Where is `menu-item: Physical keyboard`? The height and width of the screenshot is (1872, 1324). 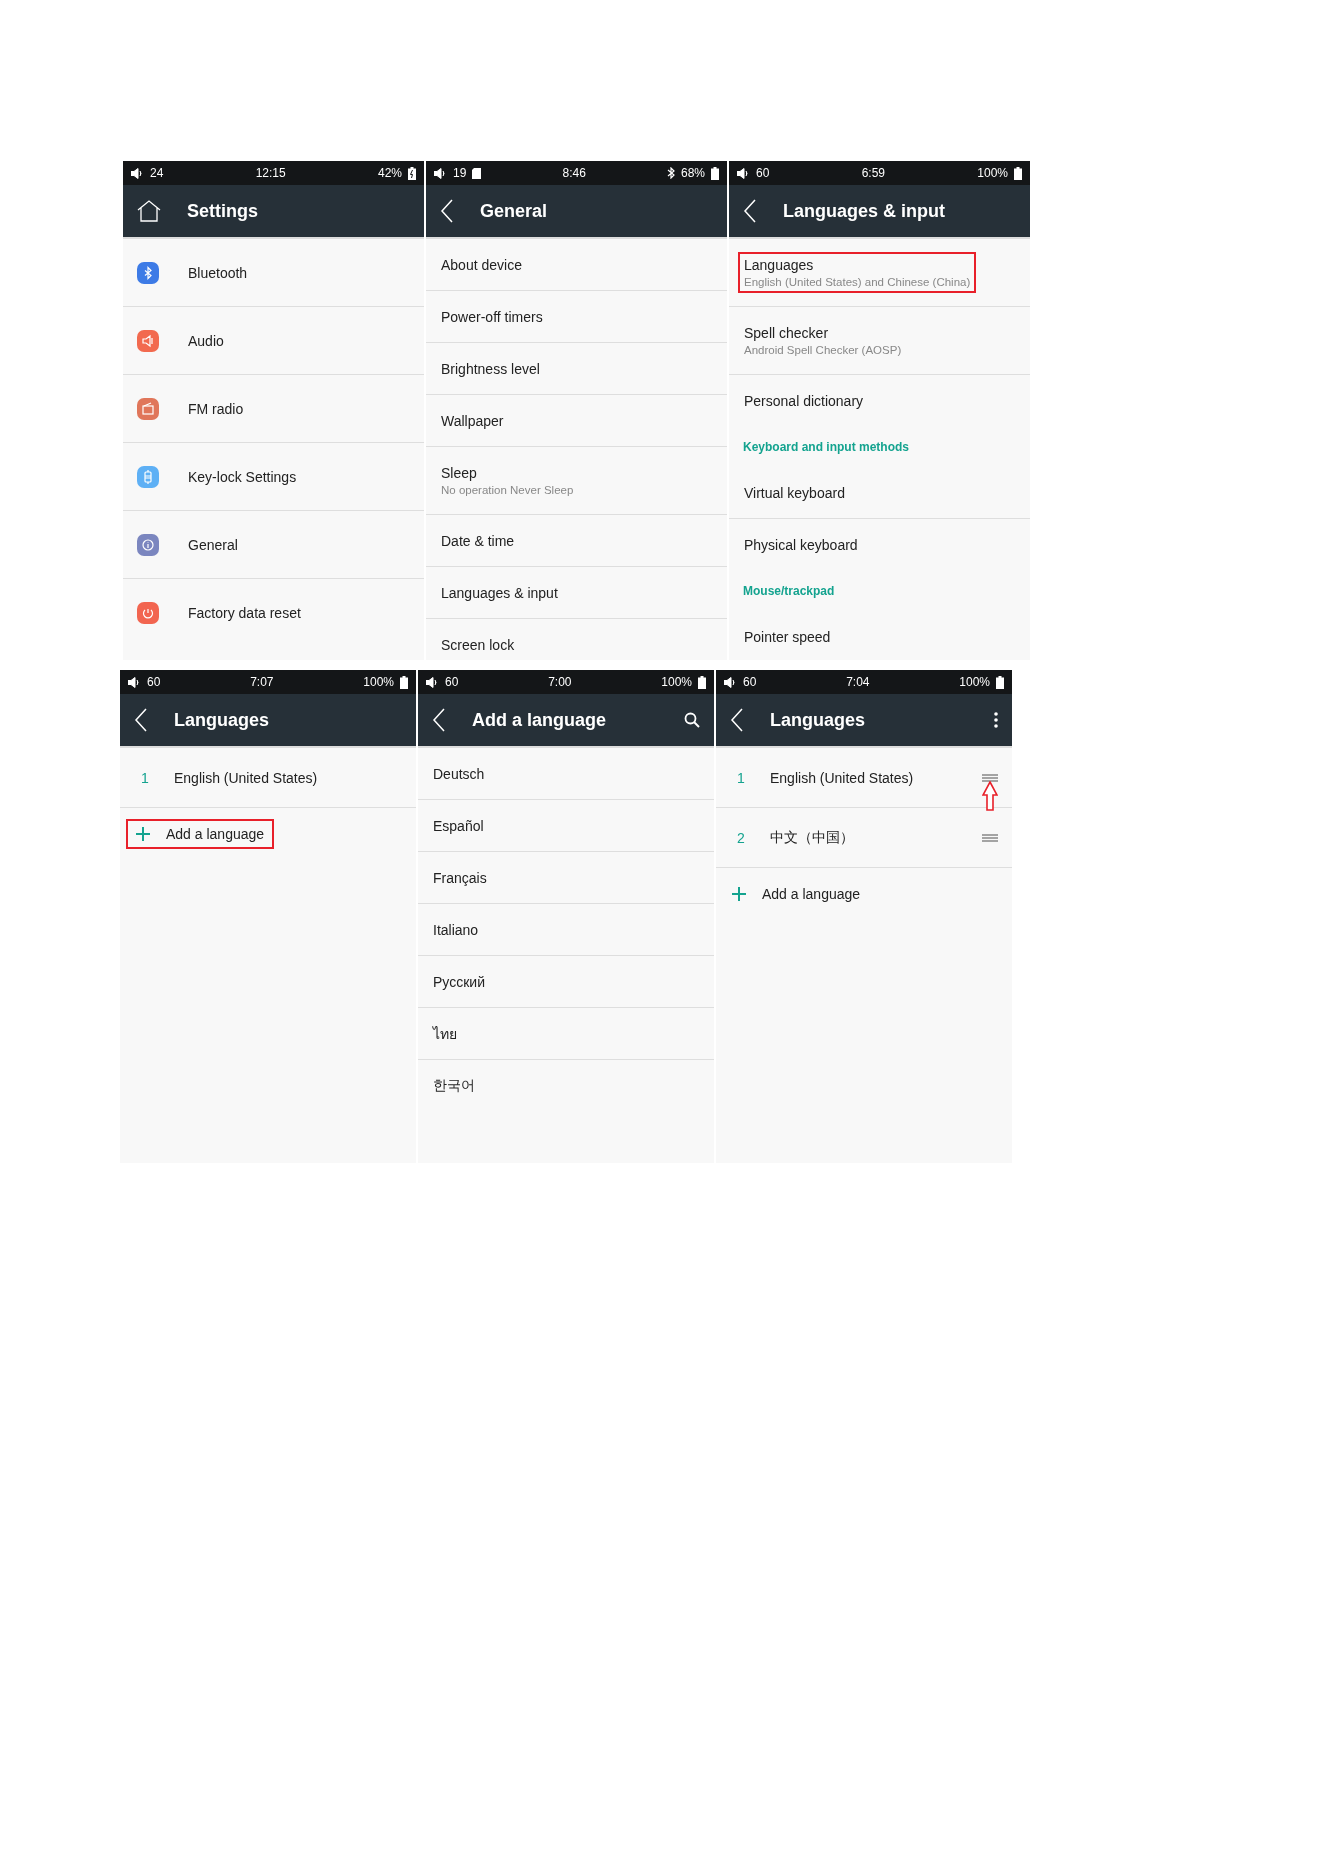
menu-item: Physical keyboard is located at coordinates (801, 544).